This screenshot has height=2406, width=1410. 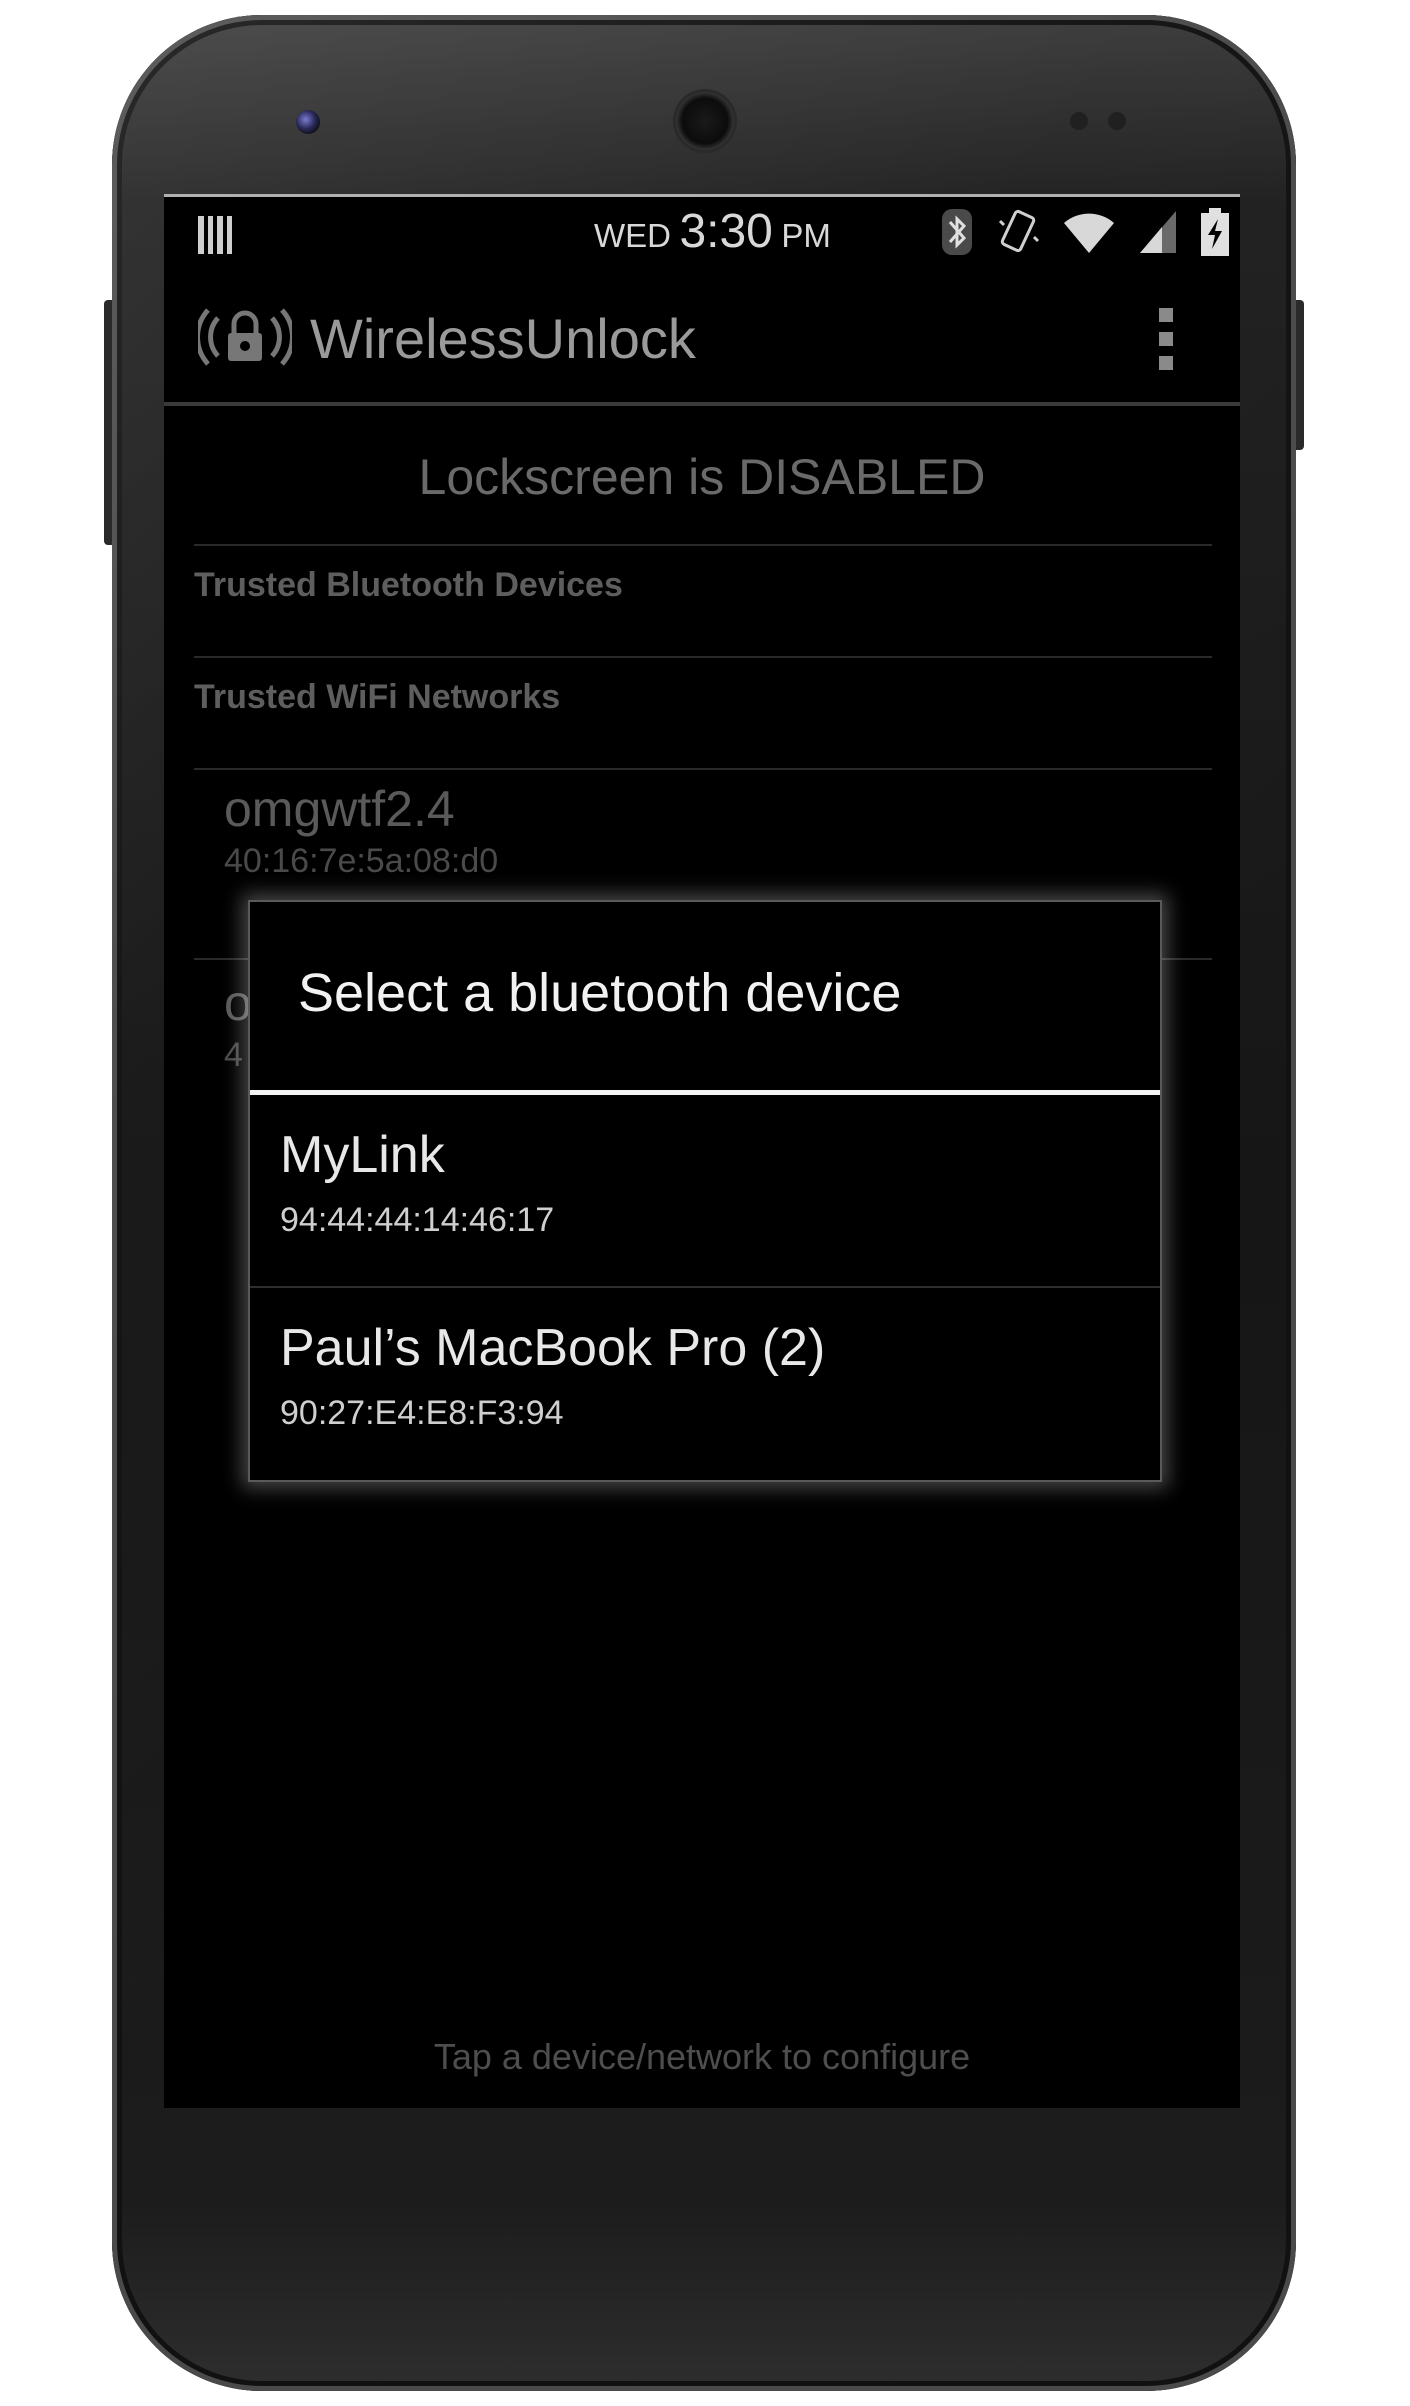 I want to click on section-header-wifi: Trusted WiFi Networks, so click(x=377, y=697).